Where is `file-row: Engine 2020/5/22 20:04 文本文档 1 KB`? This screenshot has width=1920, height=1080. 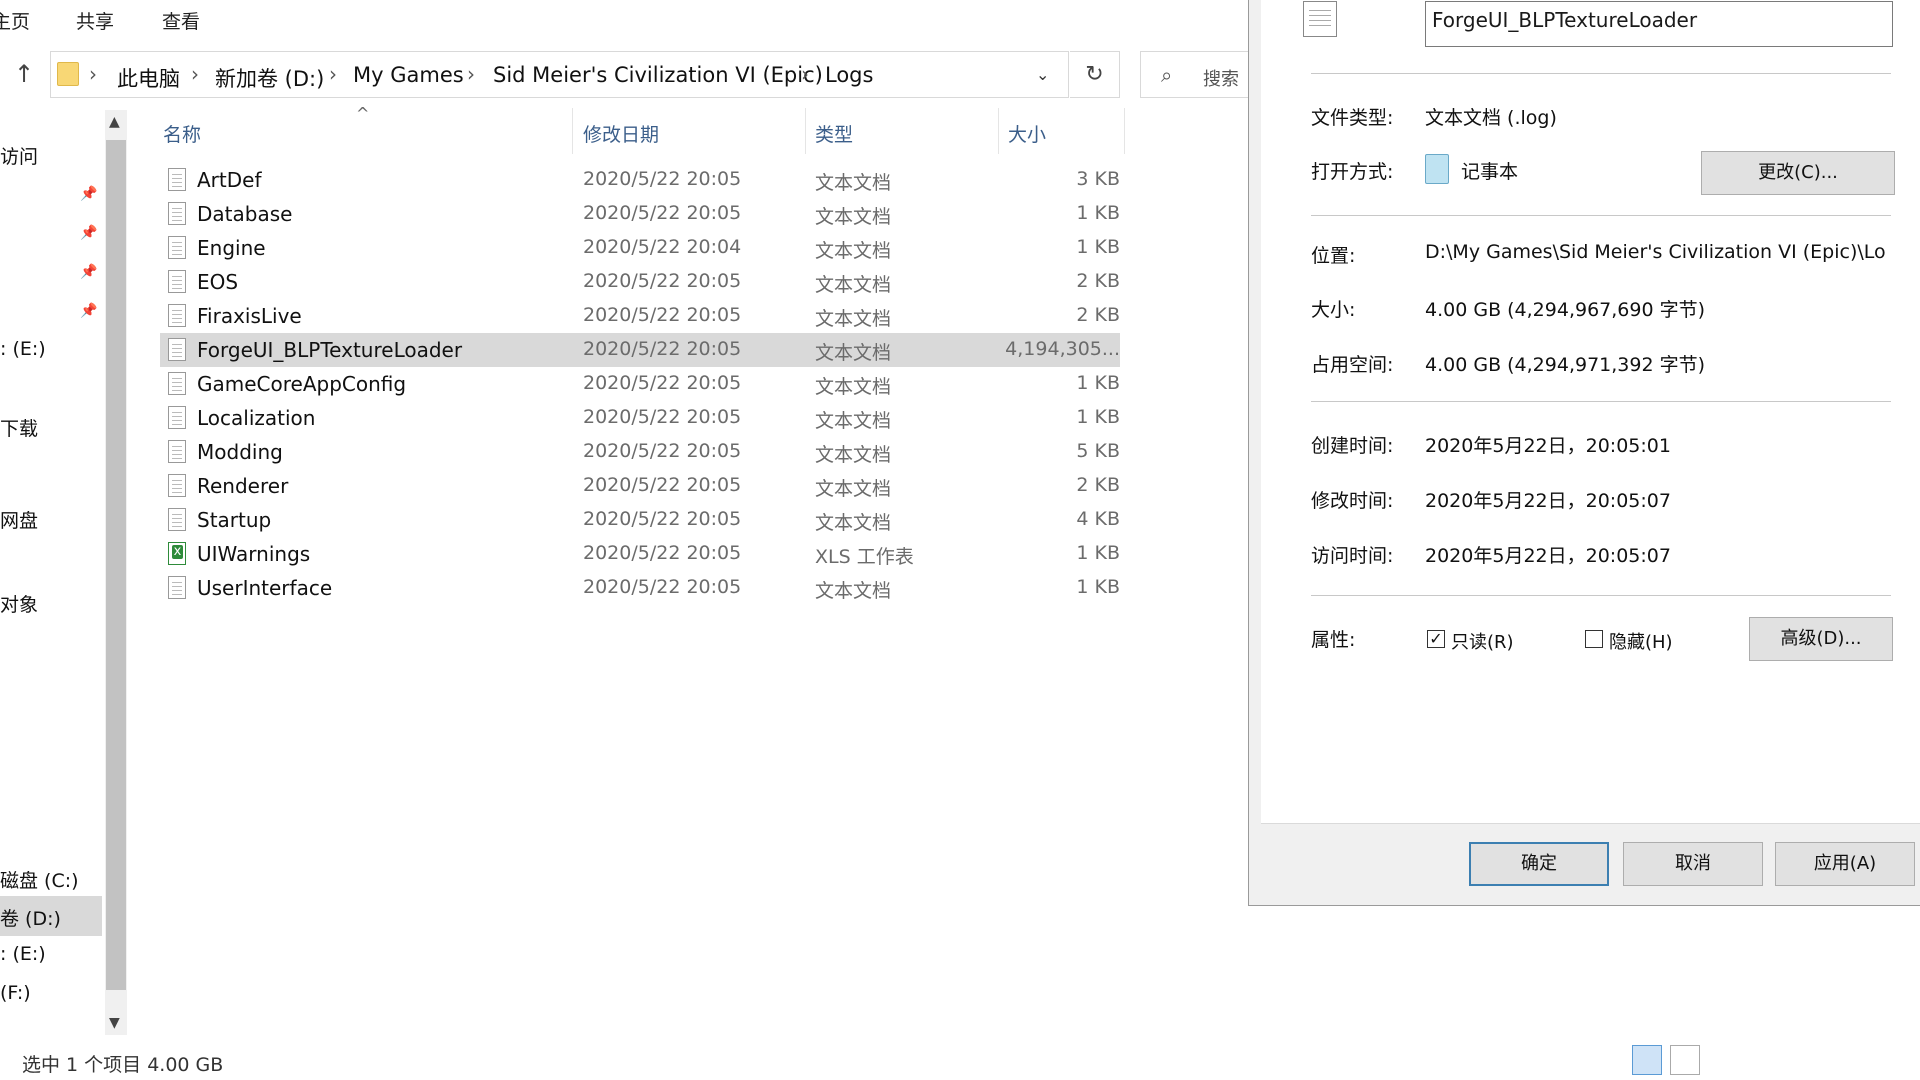
file-row: Engine 2020/5/22 20:04 文本文档 1 KB is located at coordinates (640, 248).